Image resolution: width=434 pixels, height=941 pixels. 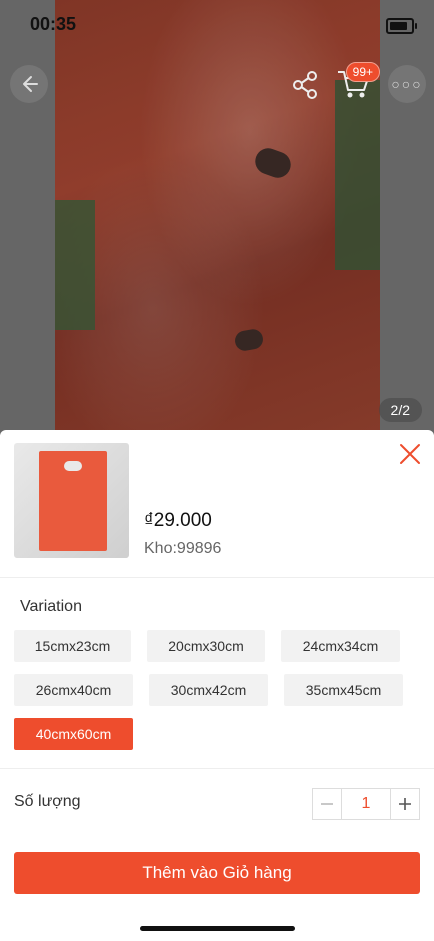 I want to click on back-button, so click(x=29, y=84).